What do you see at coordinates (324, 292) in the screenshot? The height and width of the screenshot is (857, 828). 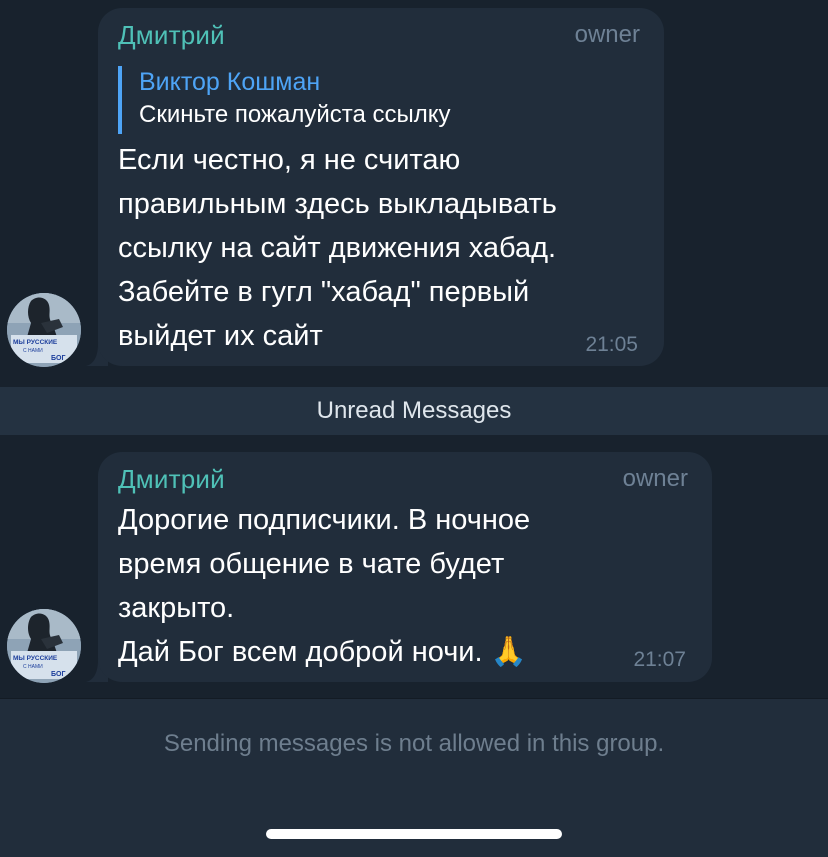 I see `message-line: Забейте в гугл "хабад" первый` at bounding box center [324, 292].